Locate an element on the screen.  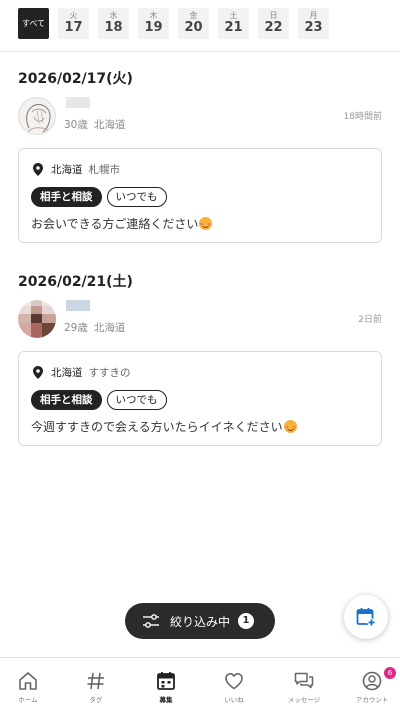
nav-label: 募集 is located at coordinates (166, 700).